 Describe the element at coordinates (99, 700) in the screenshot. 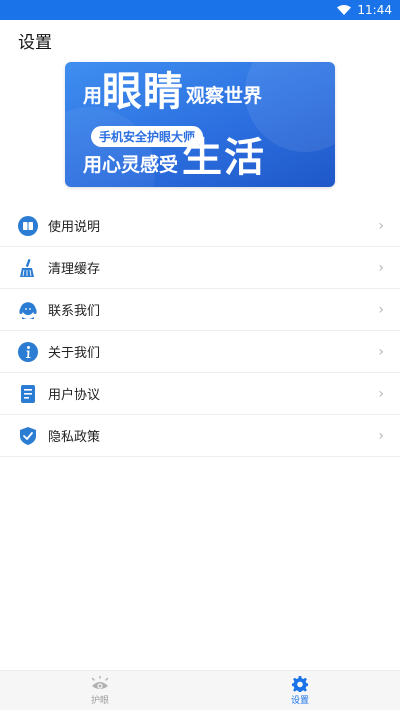

I see `tab-label: 护眼` at that location.